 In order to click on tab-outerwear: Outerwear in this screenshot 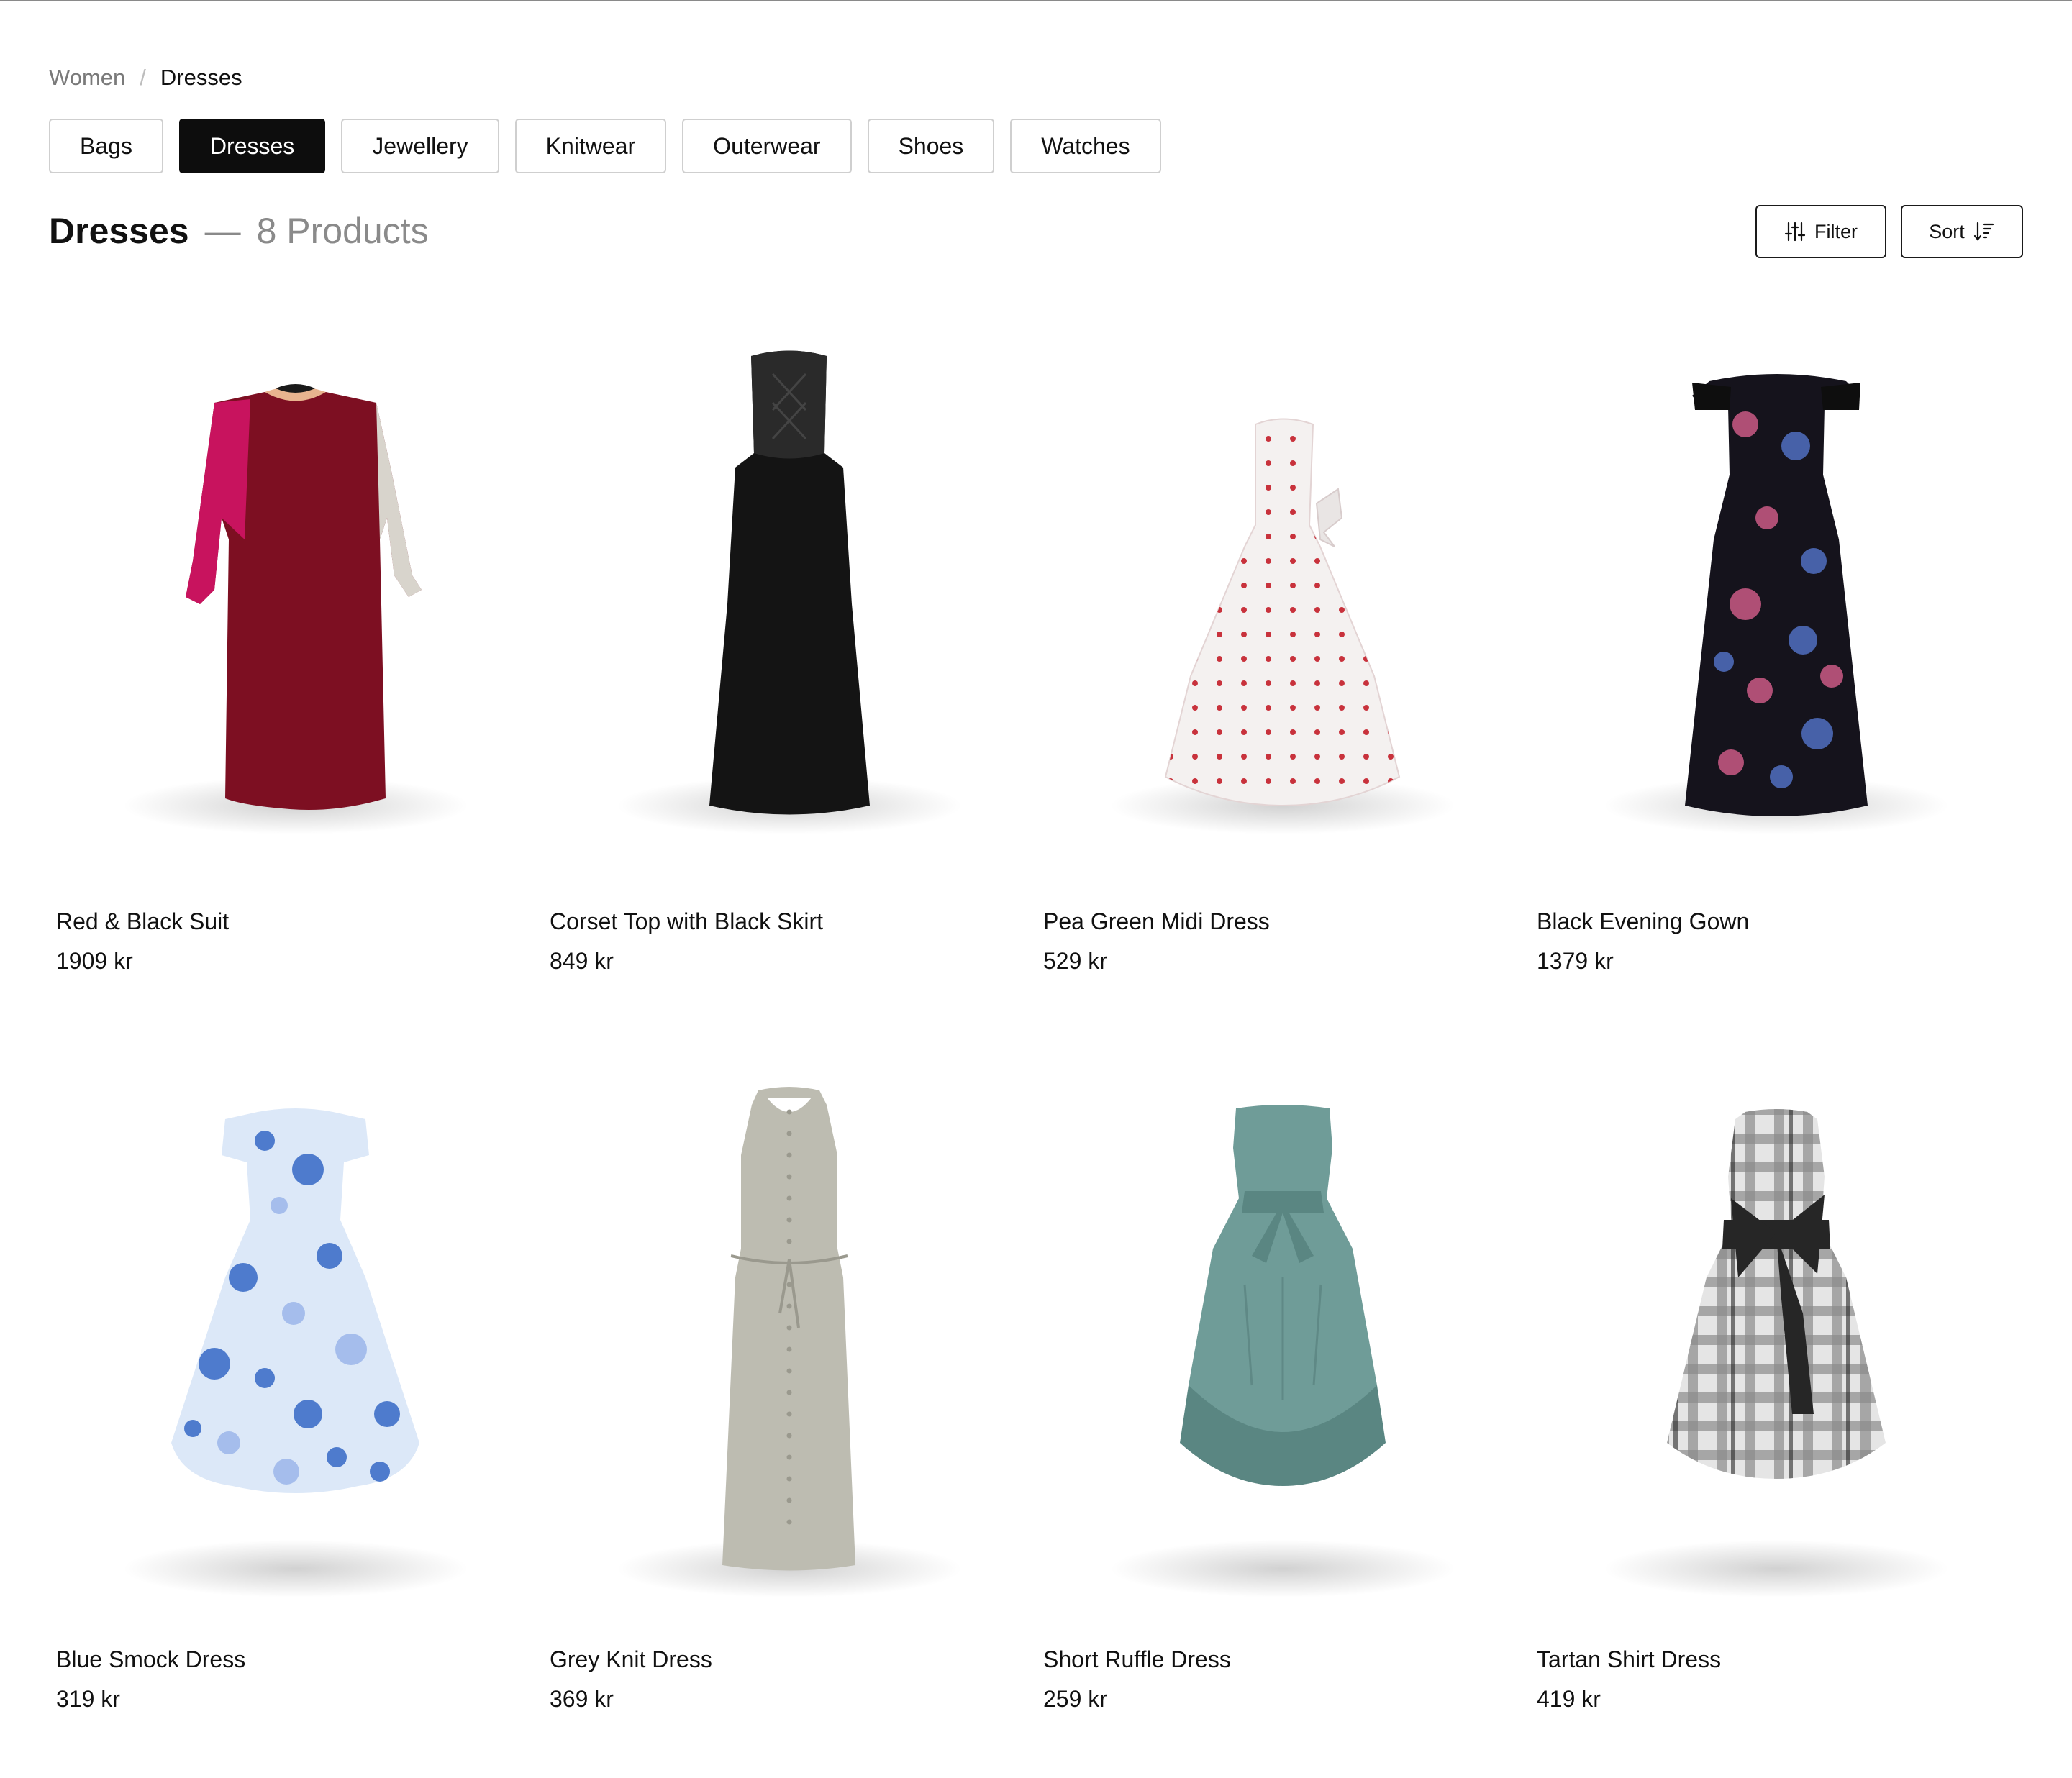, I will do `click(767, 146)`.